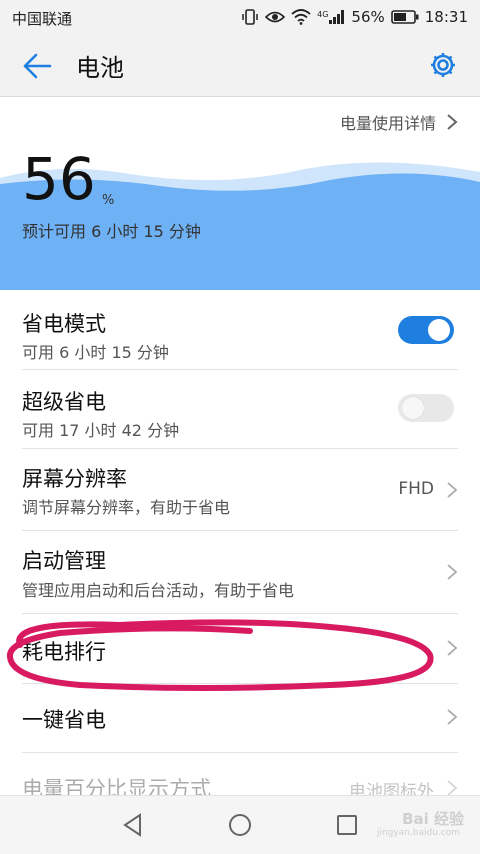  I want to click on item-subtitle: 调节屏幕分辨率，有助于省电, so click(126, 507).